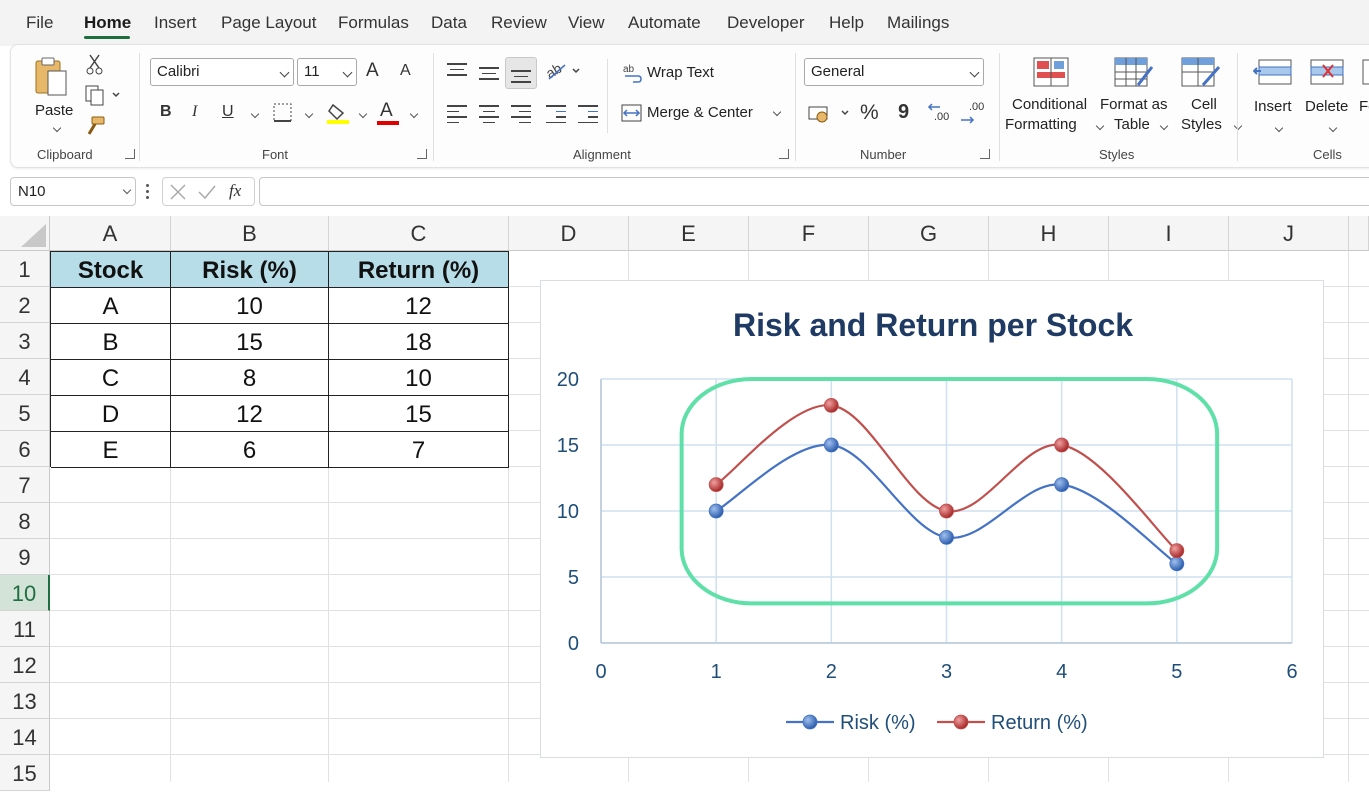  Describe the element at coordinates (419, 270) in the screenshot. I see `table-header-cell: Return (%)` at that location.